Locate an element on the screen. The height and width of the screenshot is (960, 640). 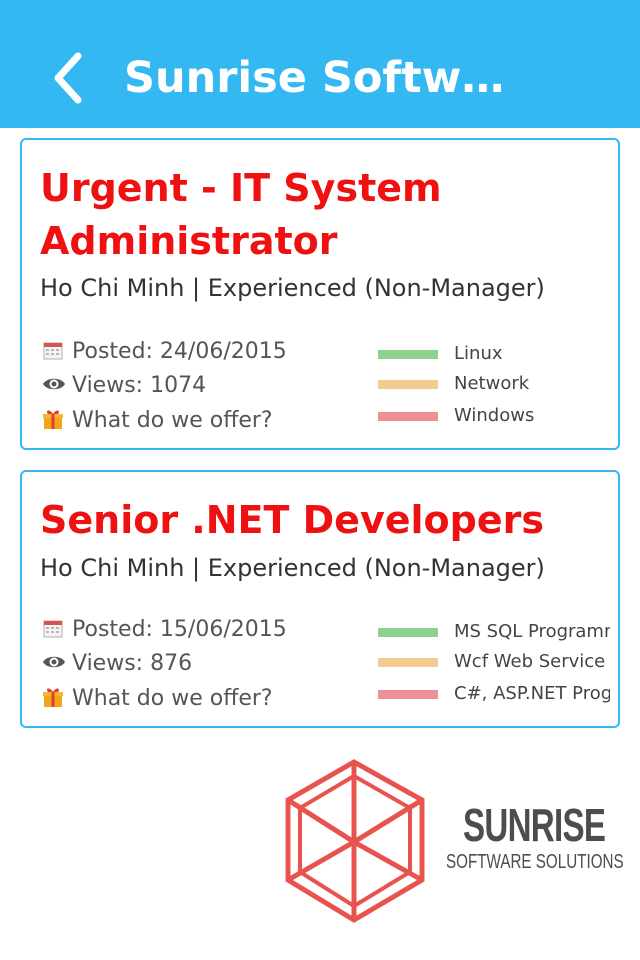
skill-tag: Windows is located at coordinates (496, 416).